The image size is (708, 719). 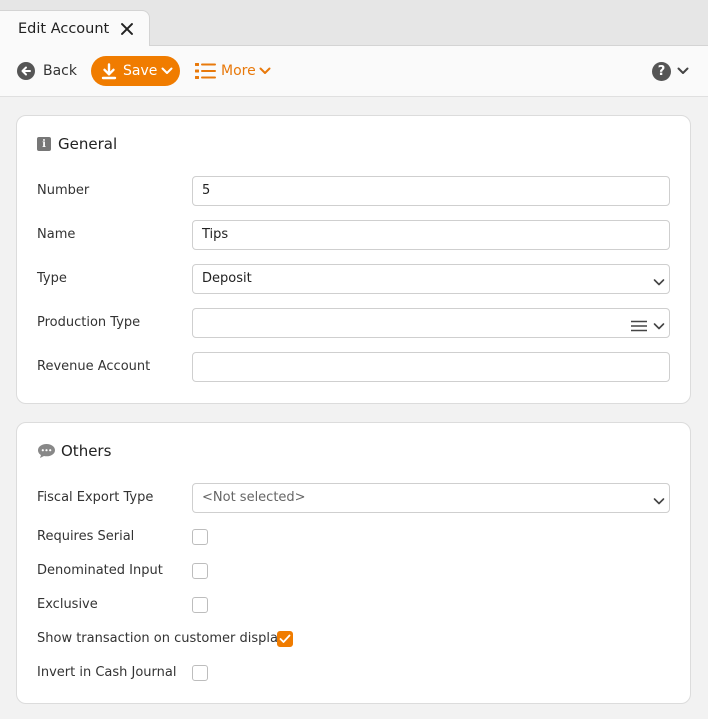 I want to click on others-section-title: Others, so click(x=74, y=451).